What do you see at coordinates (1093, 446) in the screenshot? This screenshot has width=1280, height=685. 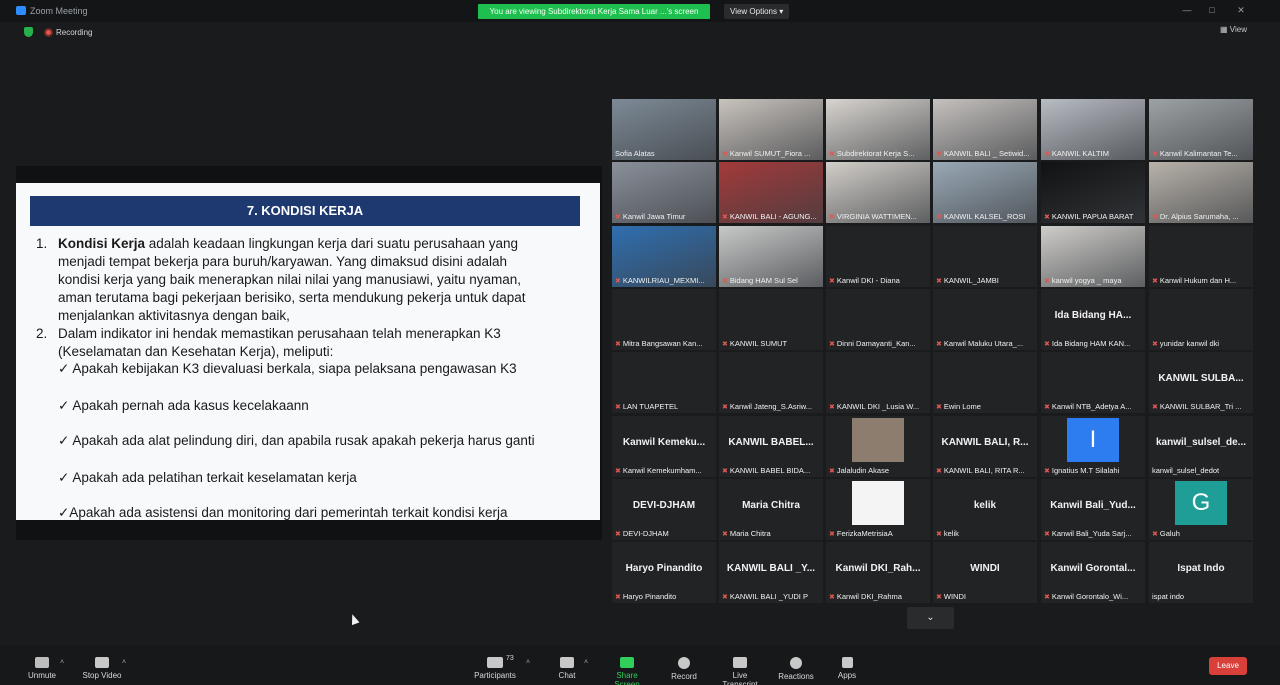 I see `participant-tile: I ✖ Ignatius M.T Silalahi` at bounding box center [1093, 446].